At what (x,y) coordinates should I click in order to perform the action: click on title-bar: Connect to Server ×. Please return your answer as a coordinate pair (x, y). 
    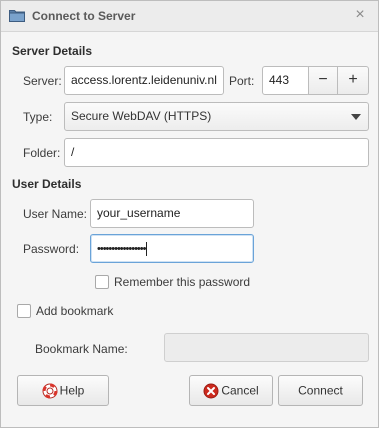
    Looking at the image, I should click on (189, 16).